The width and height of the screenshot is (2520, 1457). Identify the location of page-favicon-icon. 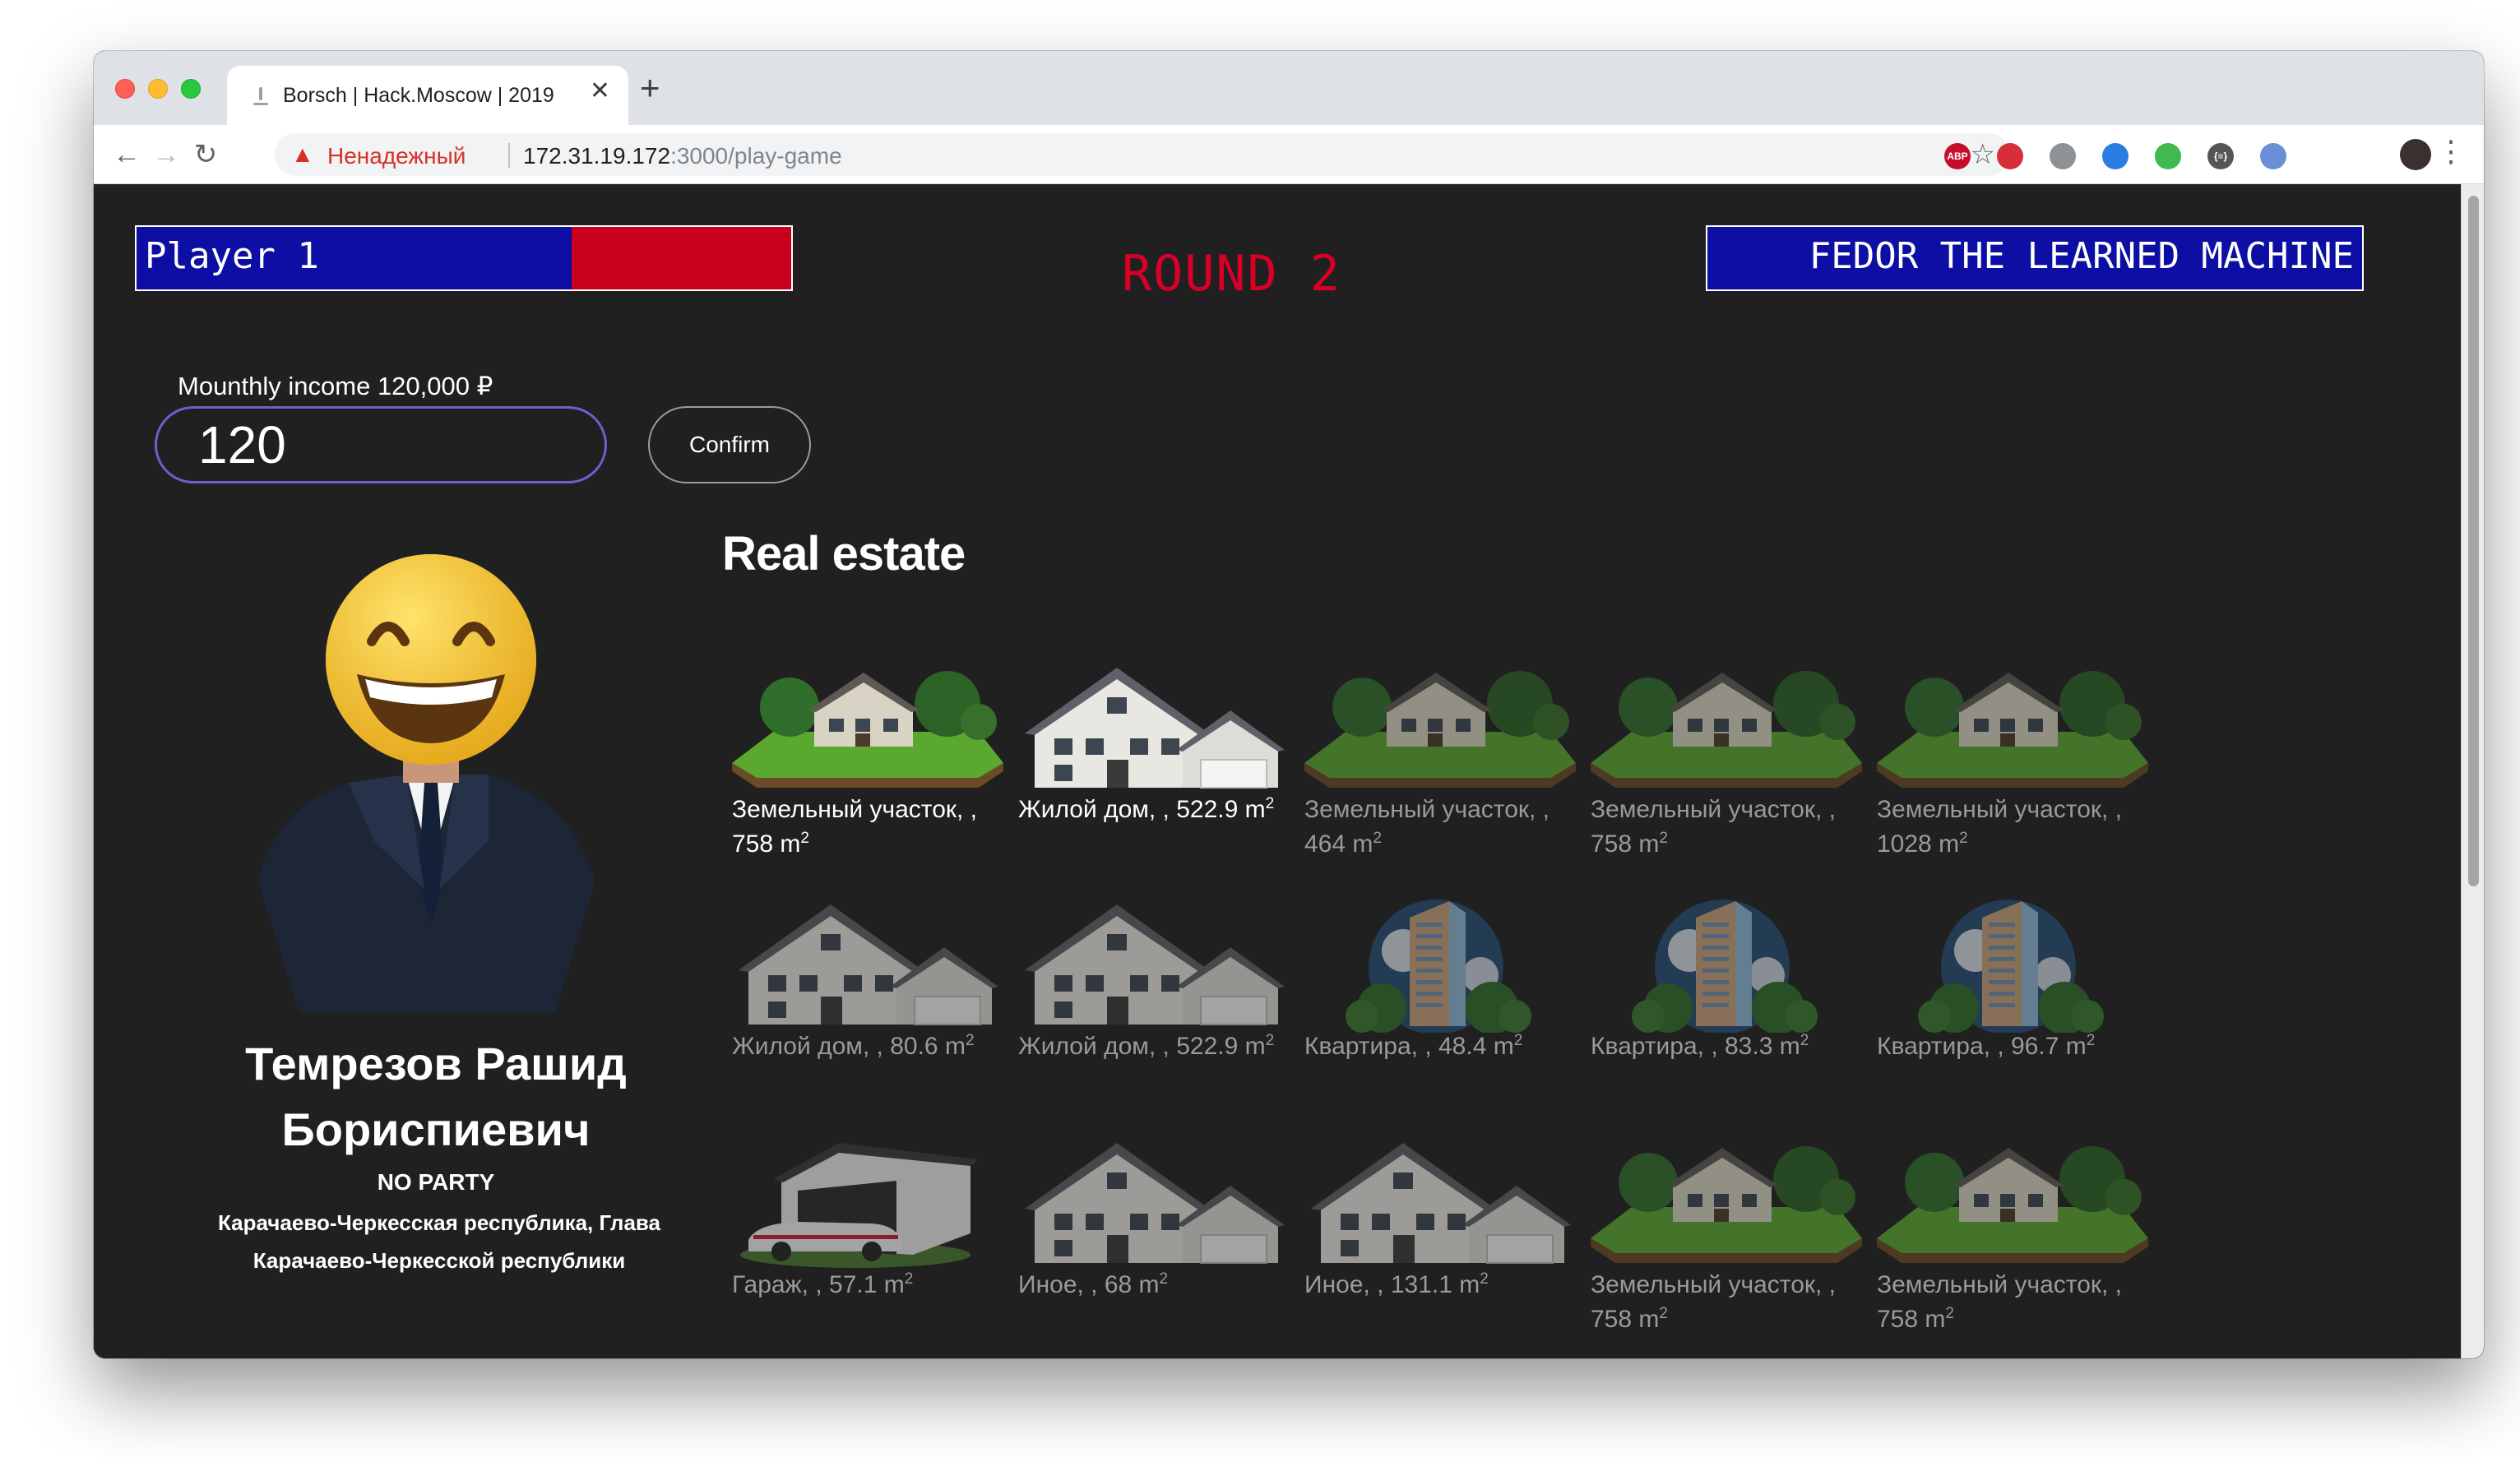
(260, 95).